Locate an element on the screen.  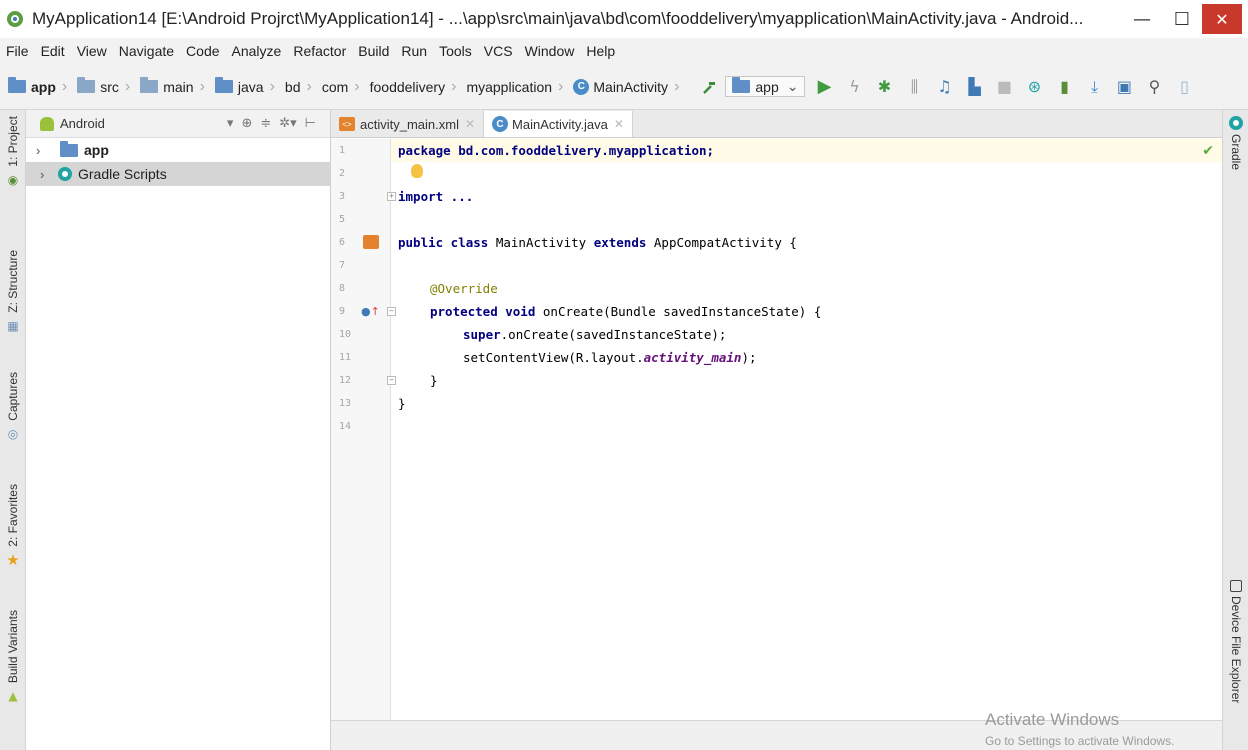
intention-lightbulb-icon is located at coordinates (417, 171).